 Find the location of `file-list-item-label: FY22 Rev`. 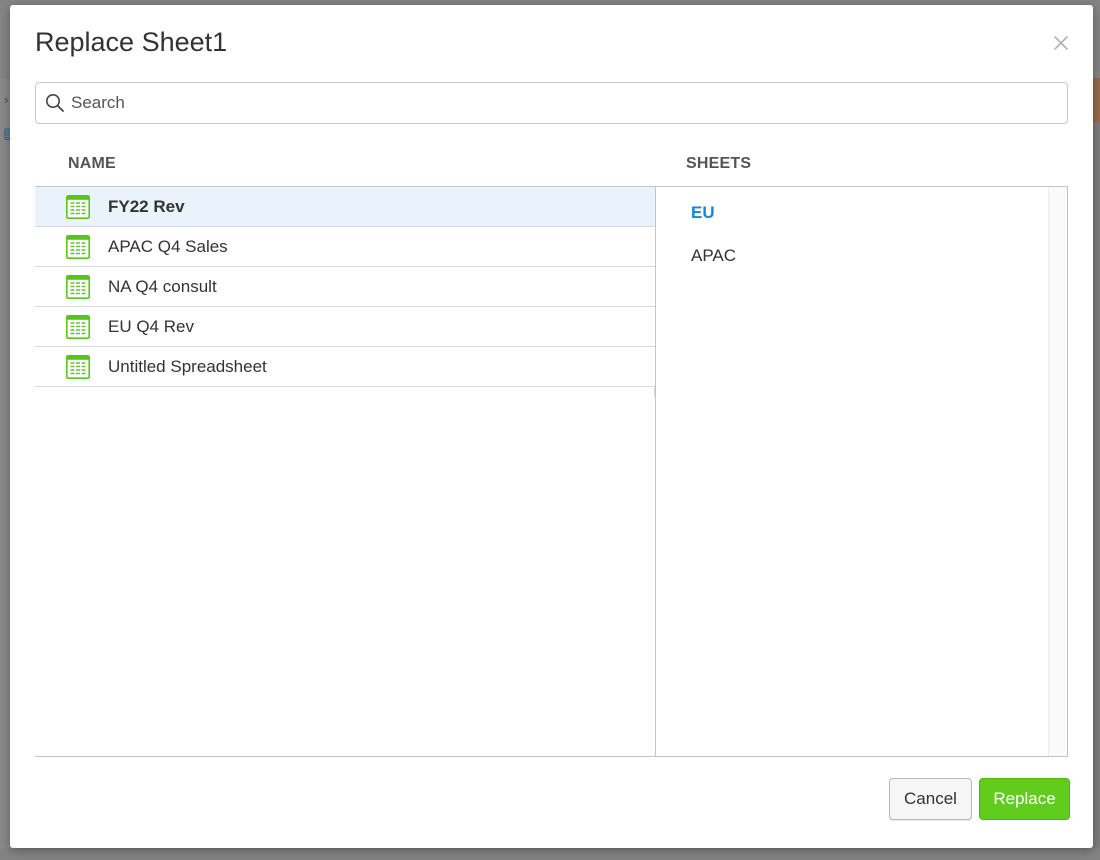

file-list-item-label: FY22 Rev is located at coordinates (146, 206).